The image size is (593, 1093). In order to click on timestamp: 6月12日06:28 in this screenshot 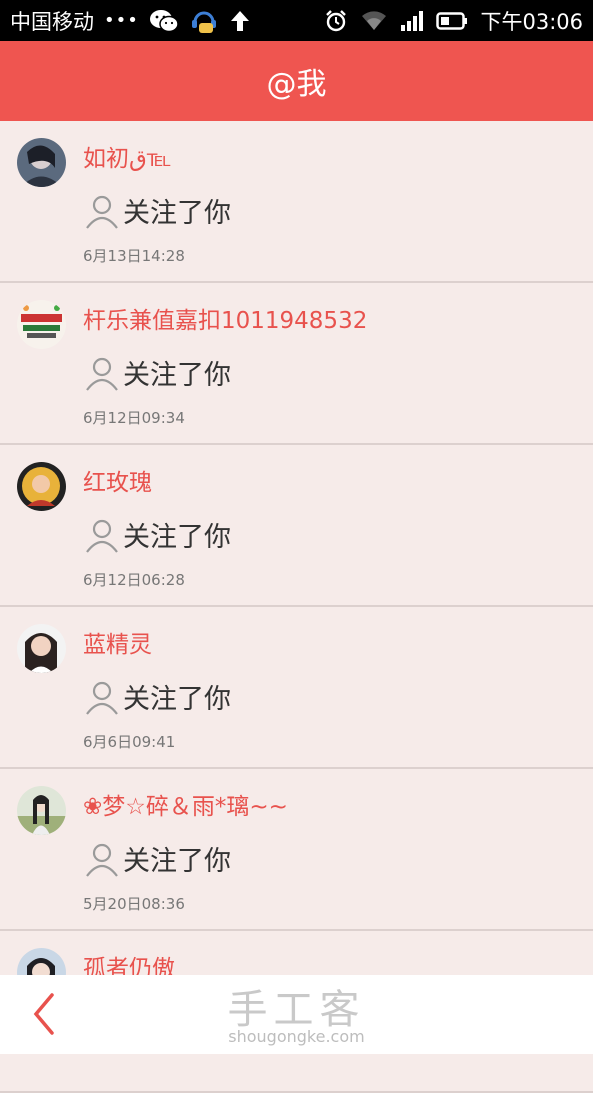, I will do `click(134, 580)`.